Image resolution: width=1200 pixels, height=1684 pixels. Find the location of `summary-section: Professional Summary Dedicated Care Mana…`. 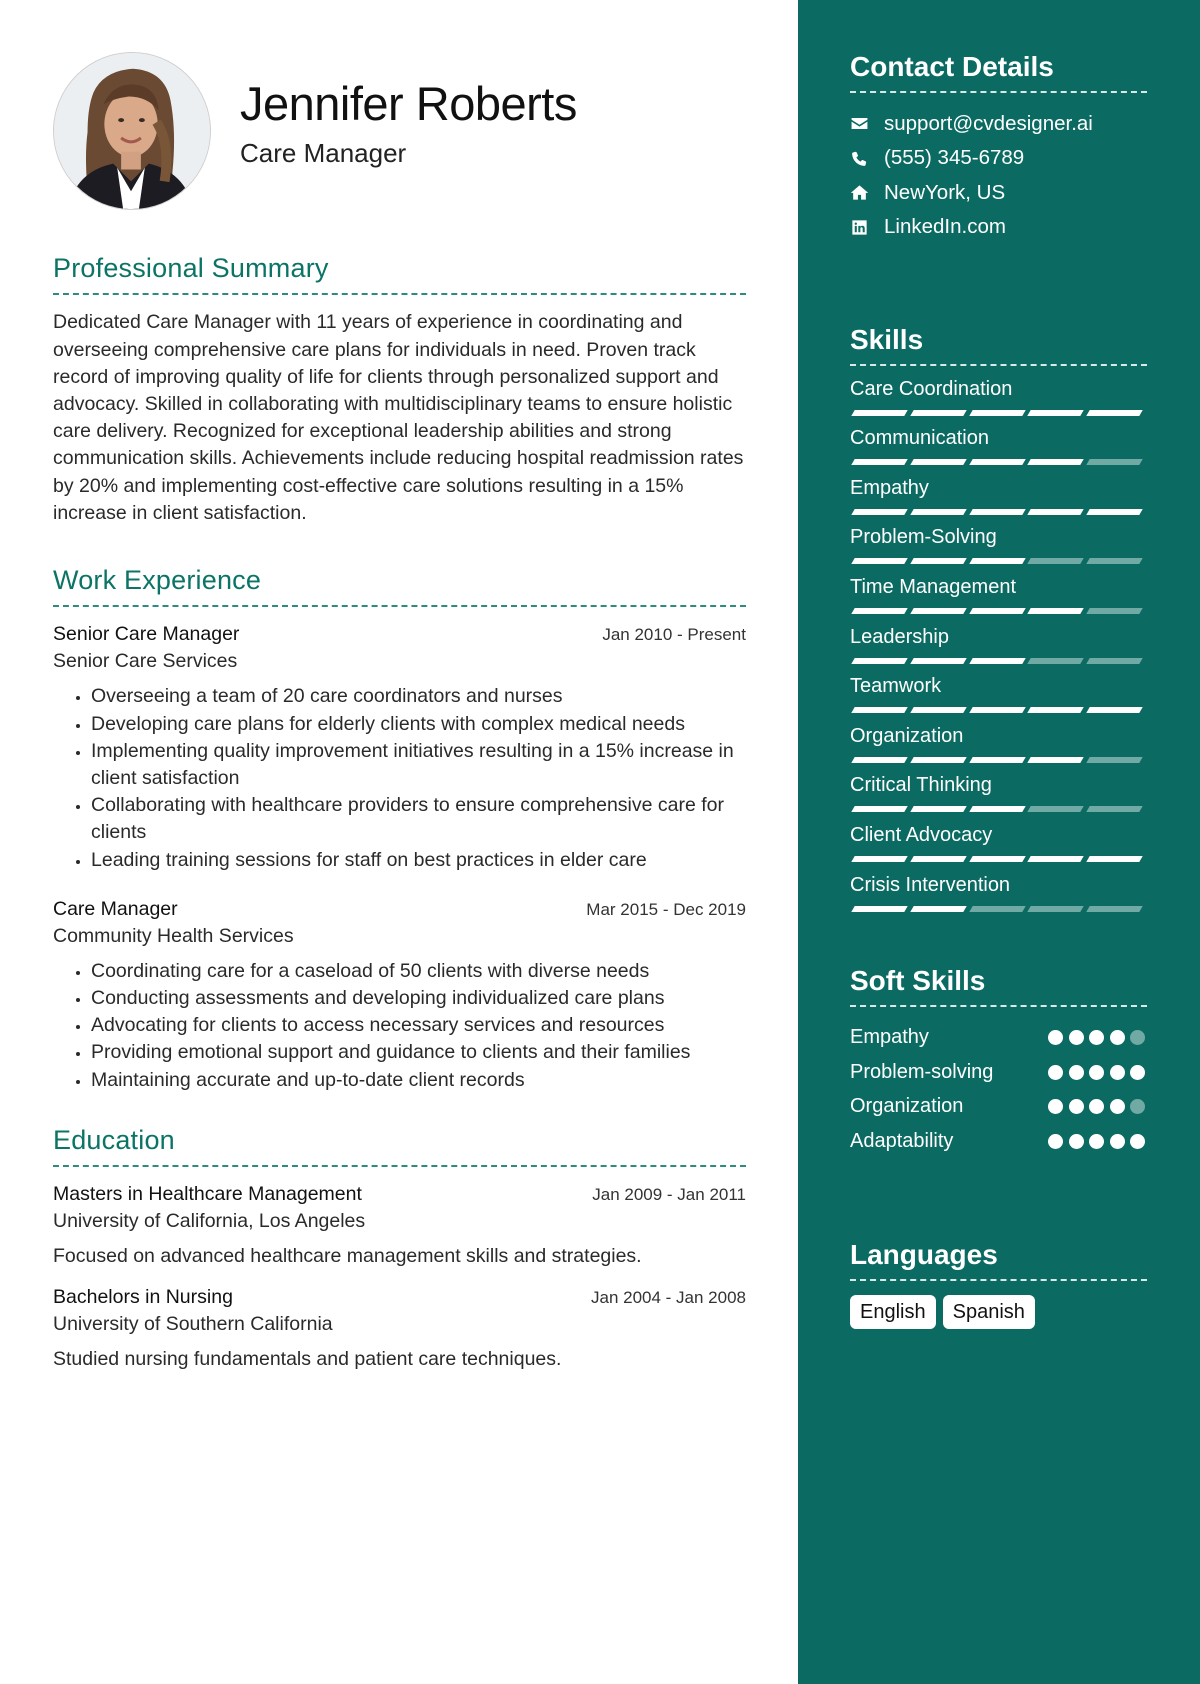

summary-section: Professional Summary Dedicated Care Mana… is located at coordinates (399, 389).